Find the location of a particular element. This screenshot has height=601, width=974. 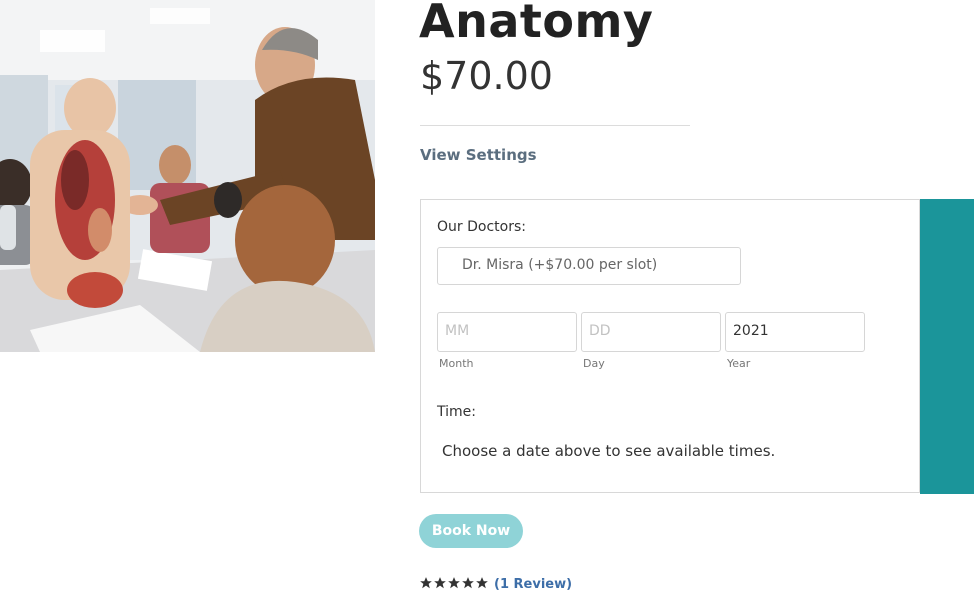

review-count-link: (1 Review) is located at coordinates (533, 584).